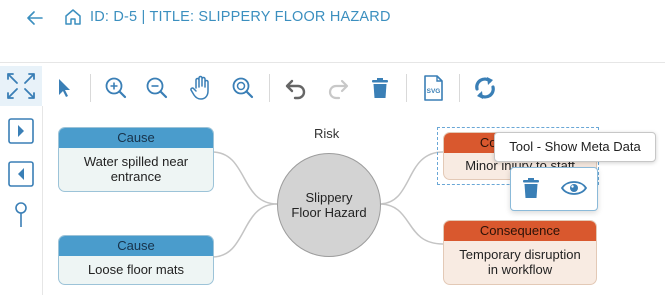  Describe the element at coordinates (327, 133) in the screenshot. I see `risk-label: Risk` at that location.